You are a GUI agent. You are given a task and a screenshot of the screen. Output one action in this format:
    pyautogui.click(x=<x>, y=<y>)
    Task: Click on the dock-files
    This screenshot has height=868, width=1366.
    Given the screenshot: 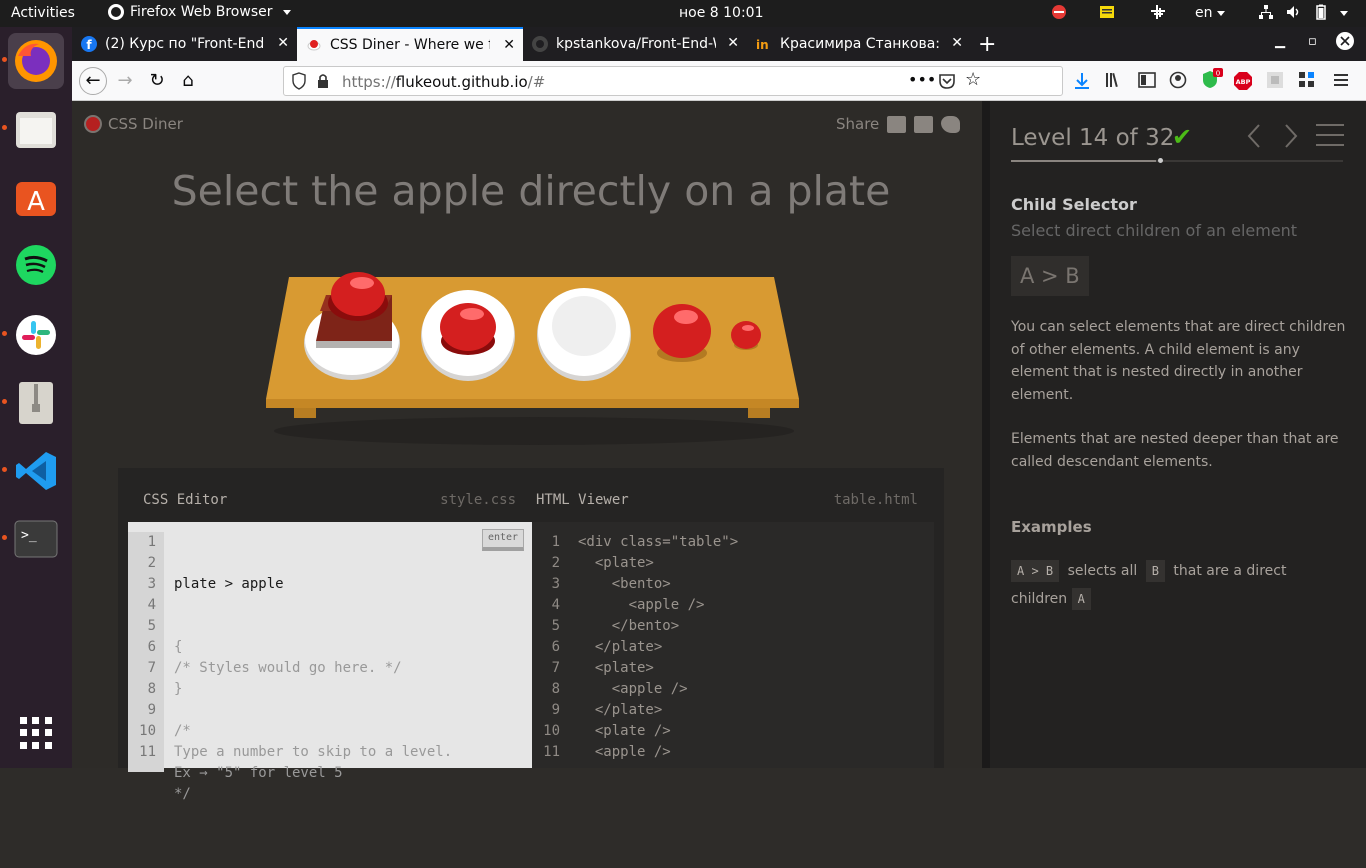 What is the action you would take?
    pyautogui.click(x=36, y=129)
    